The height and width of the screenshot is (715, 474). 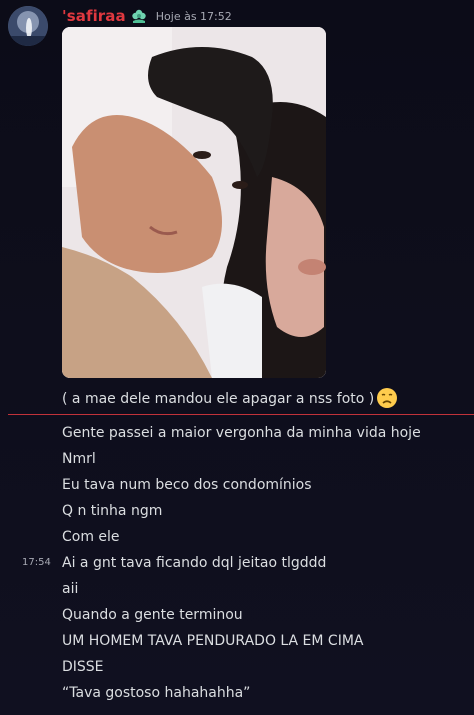 I want to click on disappointed-face-icon, so click(x=387, y=398).